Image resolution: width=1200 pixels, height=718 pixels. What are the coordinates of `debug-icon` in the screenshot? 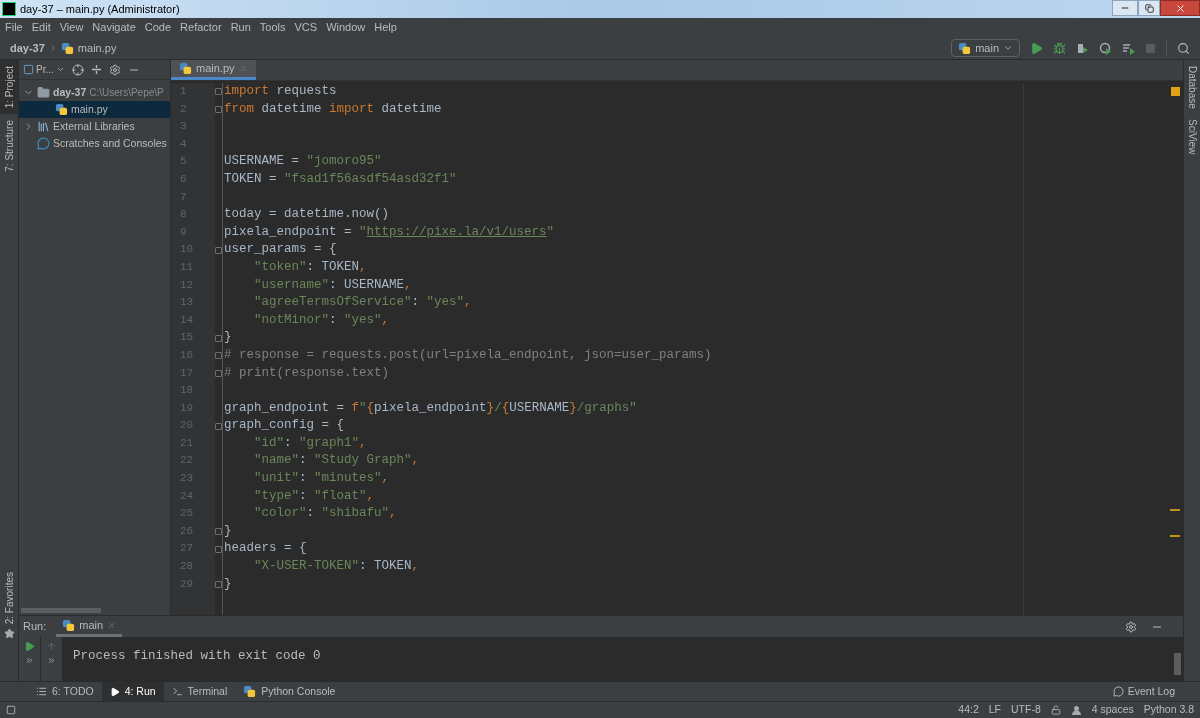 It's located at (1059, 48).